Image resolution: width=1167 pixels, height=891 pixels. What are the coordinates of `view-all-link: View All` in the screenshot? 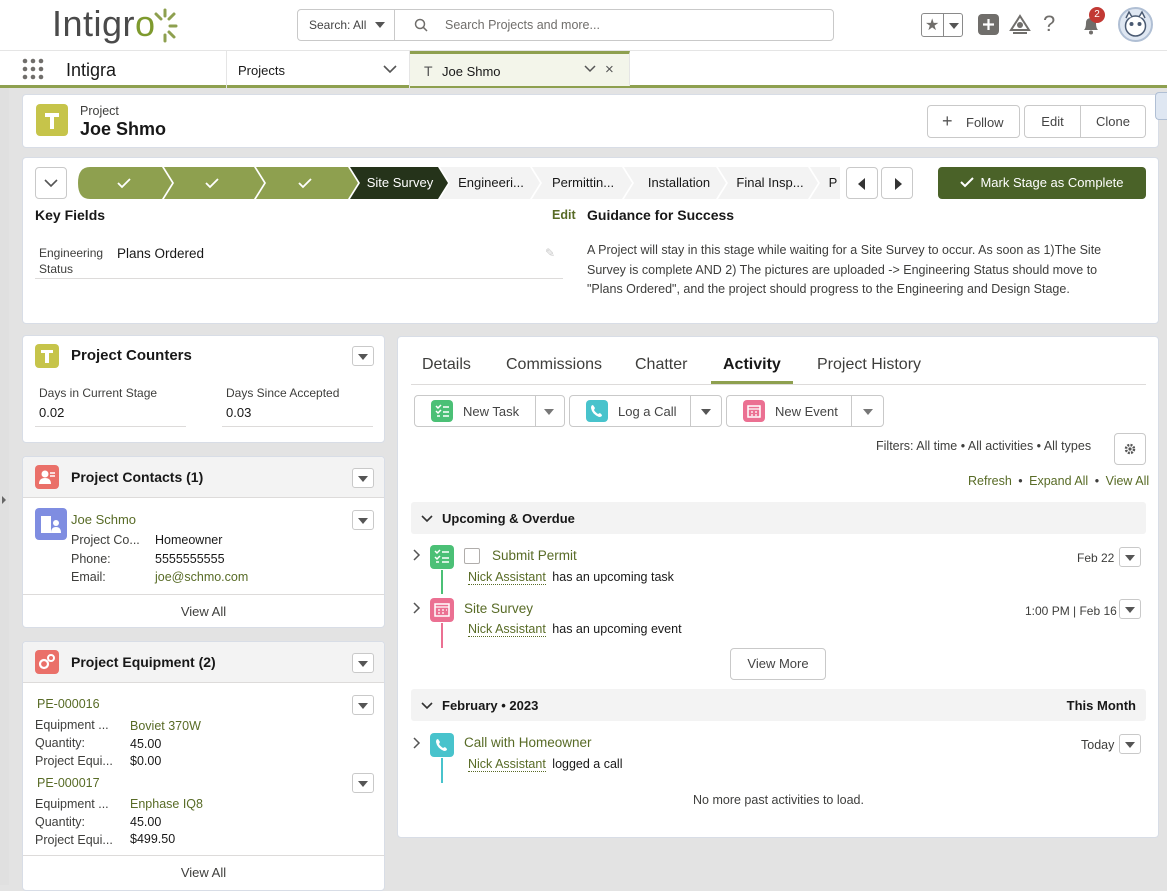 It's located at (1128, 481).